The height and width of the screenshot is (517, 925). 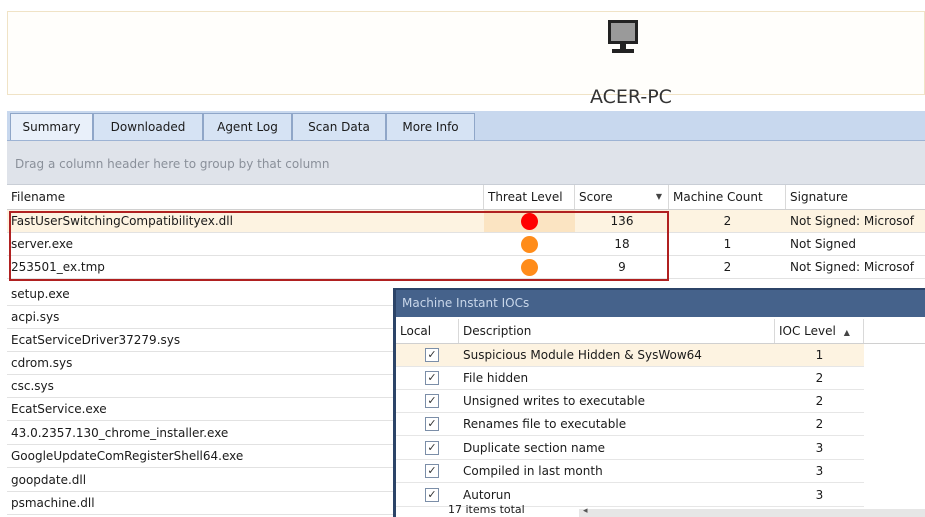 I want to click on cell-filename: cdrom.sys, so click(x=42, y=363).